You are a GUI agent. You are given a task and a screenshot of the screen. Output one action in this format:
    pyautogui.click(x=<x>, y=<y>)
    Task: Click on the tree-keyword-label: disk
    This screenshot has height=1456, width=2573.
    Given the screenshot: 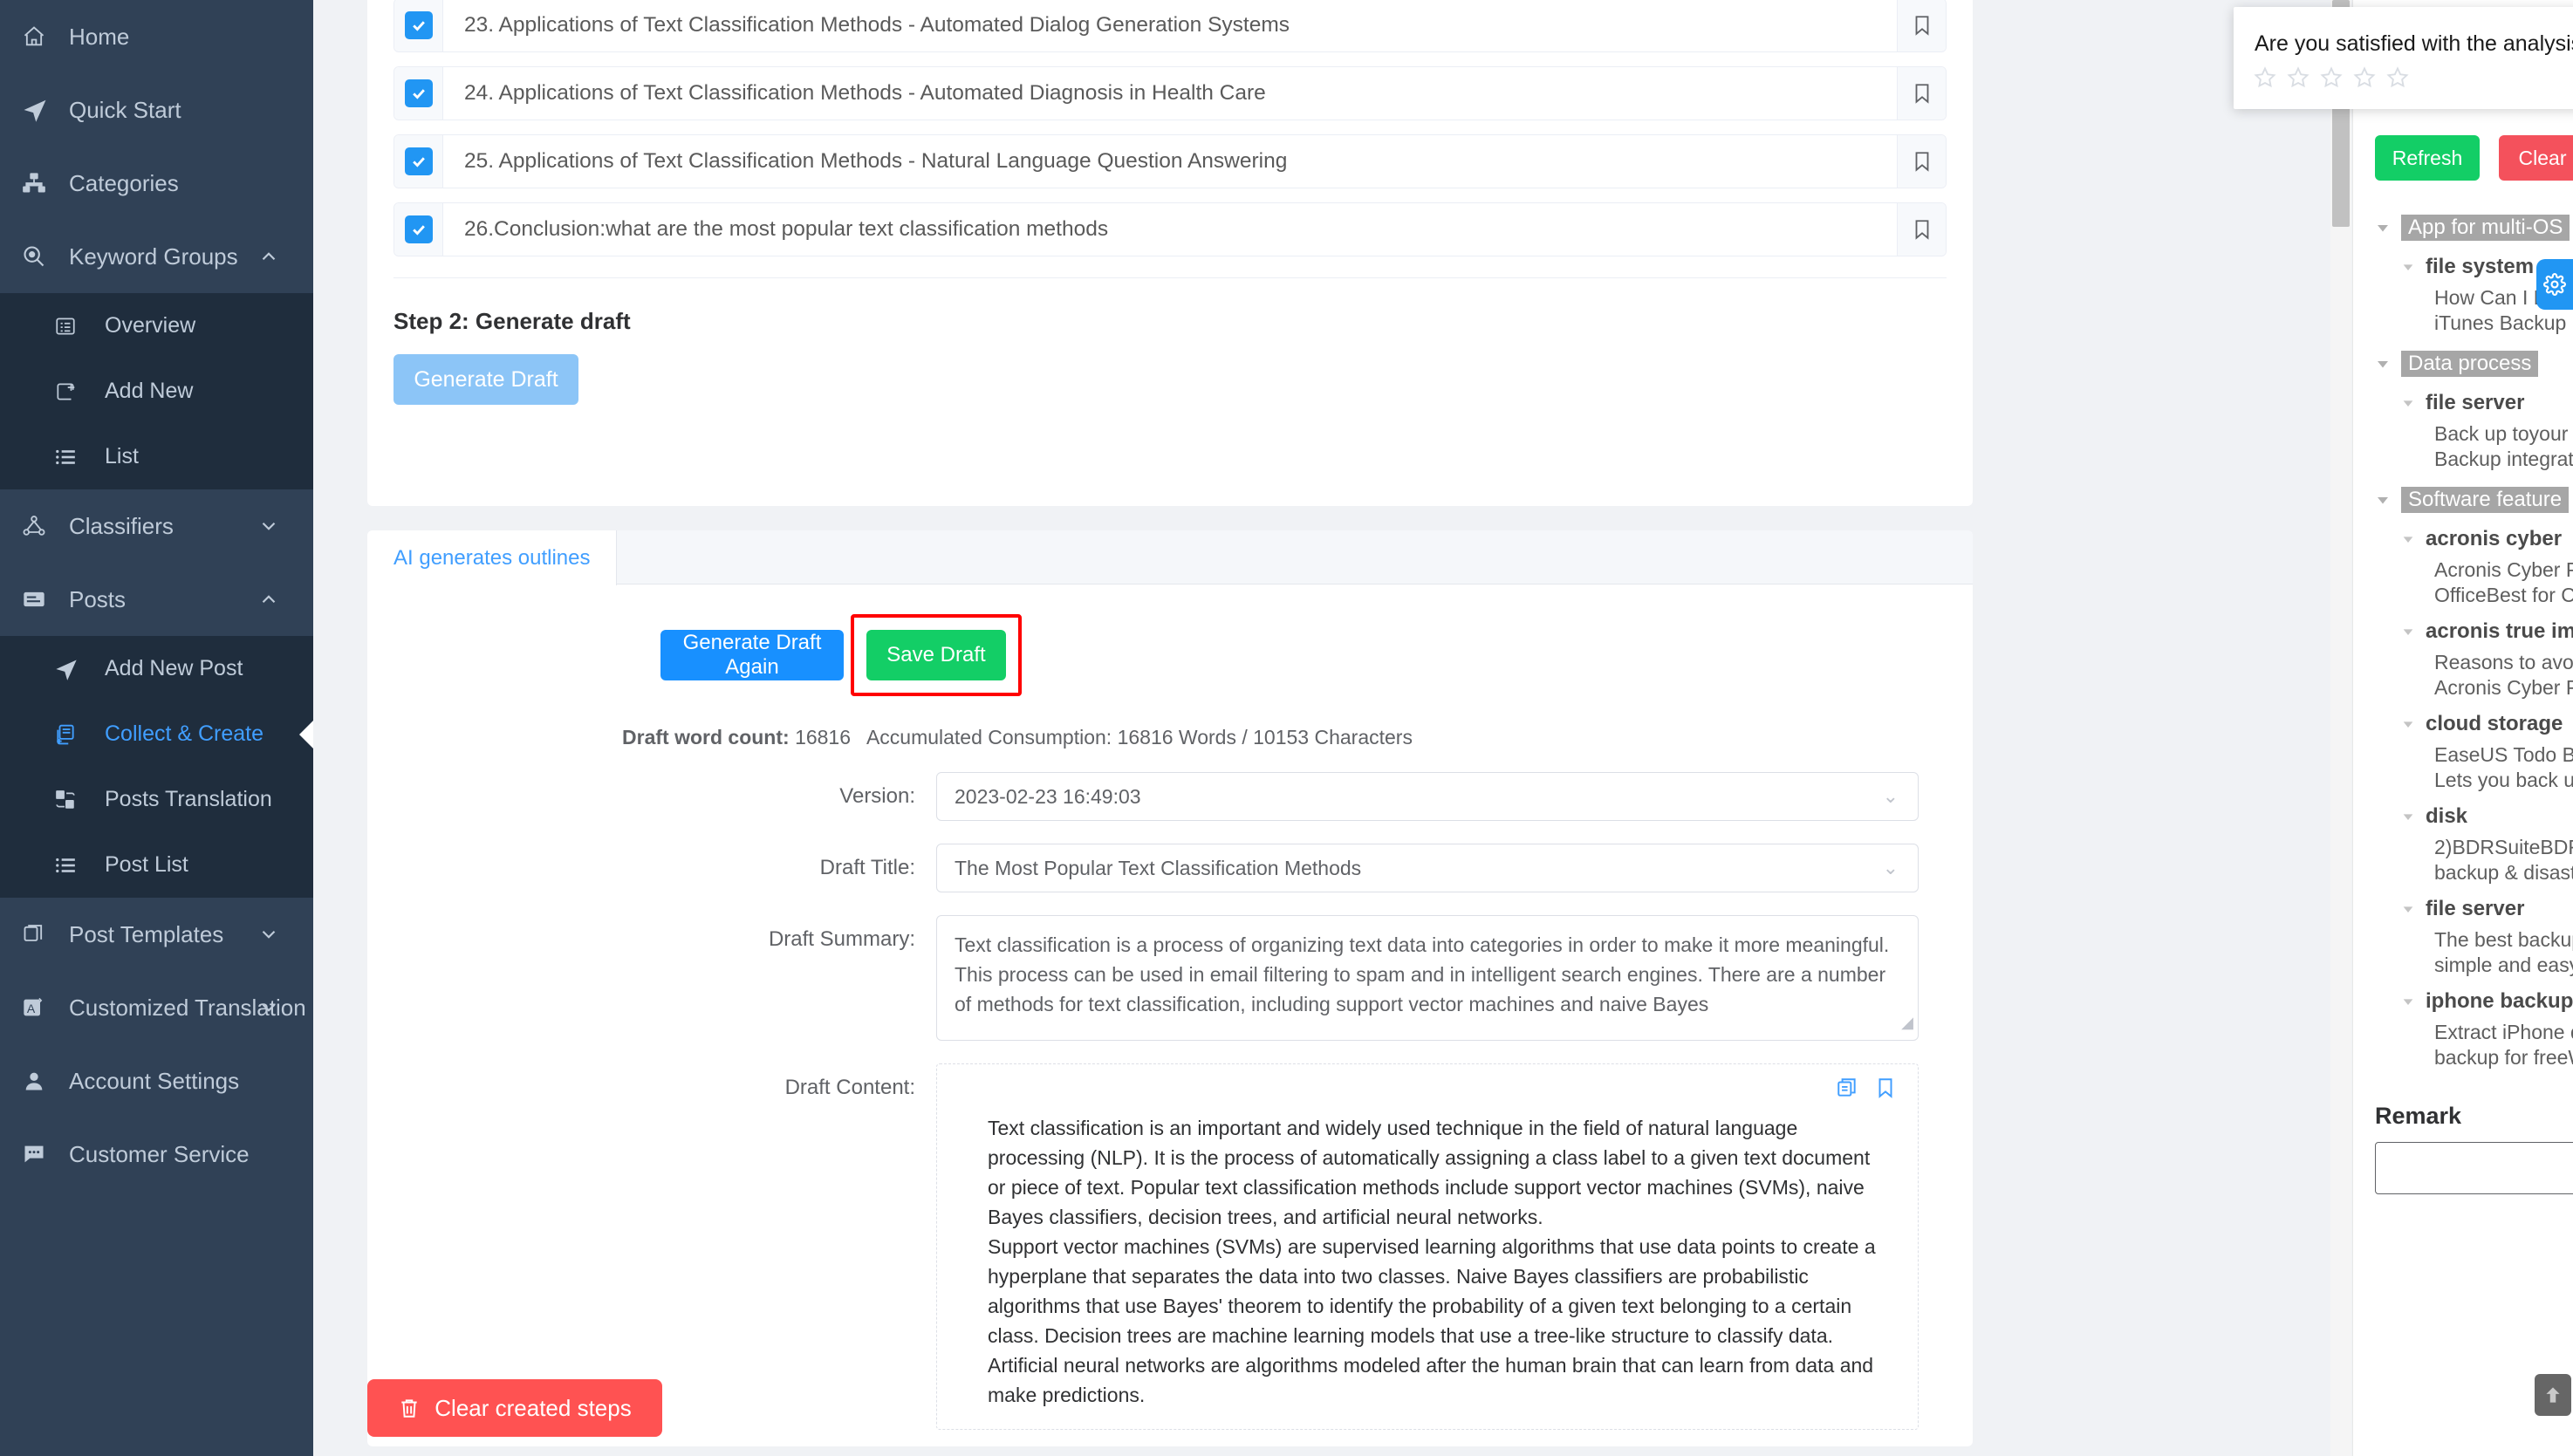 What is the action you would take?
    pyautogui.click(x=2447, y=816)
    